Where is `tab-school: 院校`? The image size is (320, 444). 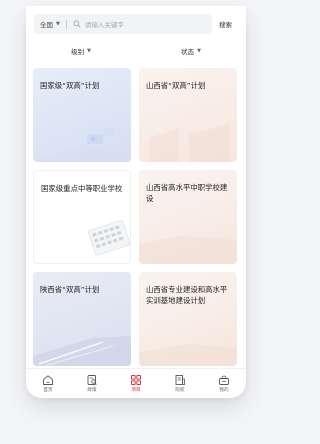
tab-school: 院校 is located at coordinates (180, 383).